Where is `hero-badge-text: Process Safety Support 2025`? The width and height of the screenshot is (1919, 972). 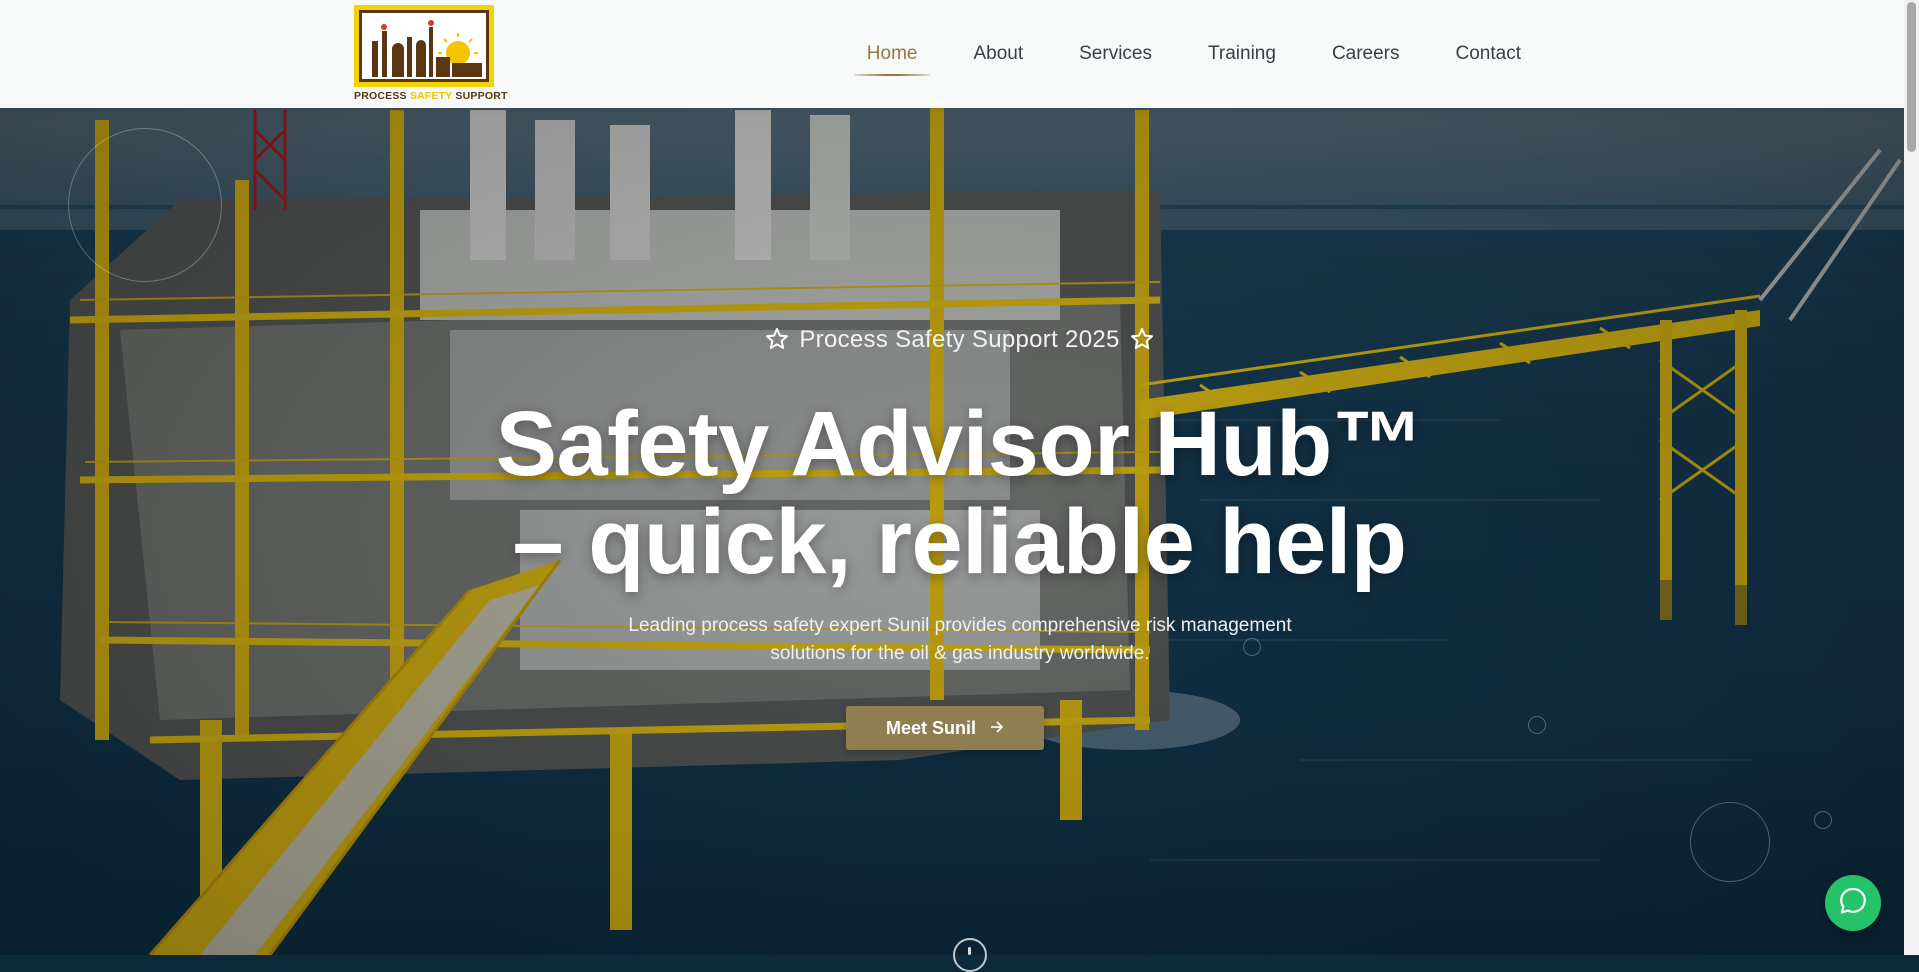 hero-badge-text: Process Safety Support 2025 is located at coordinates (959, 339).